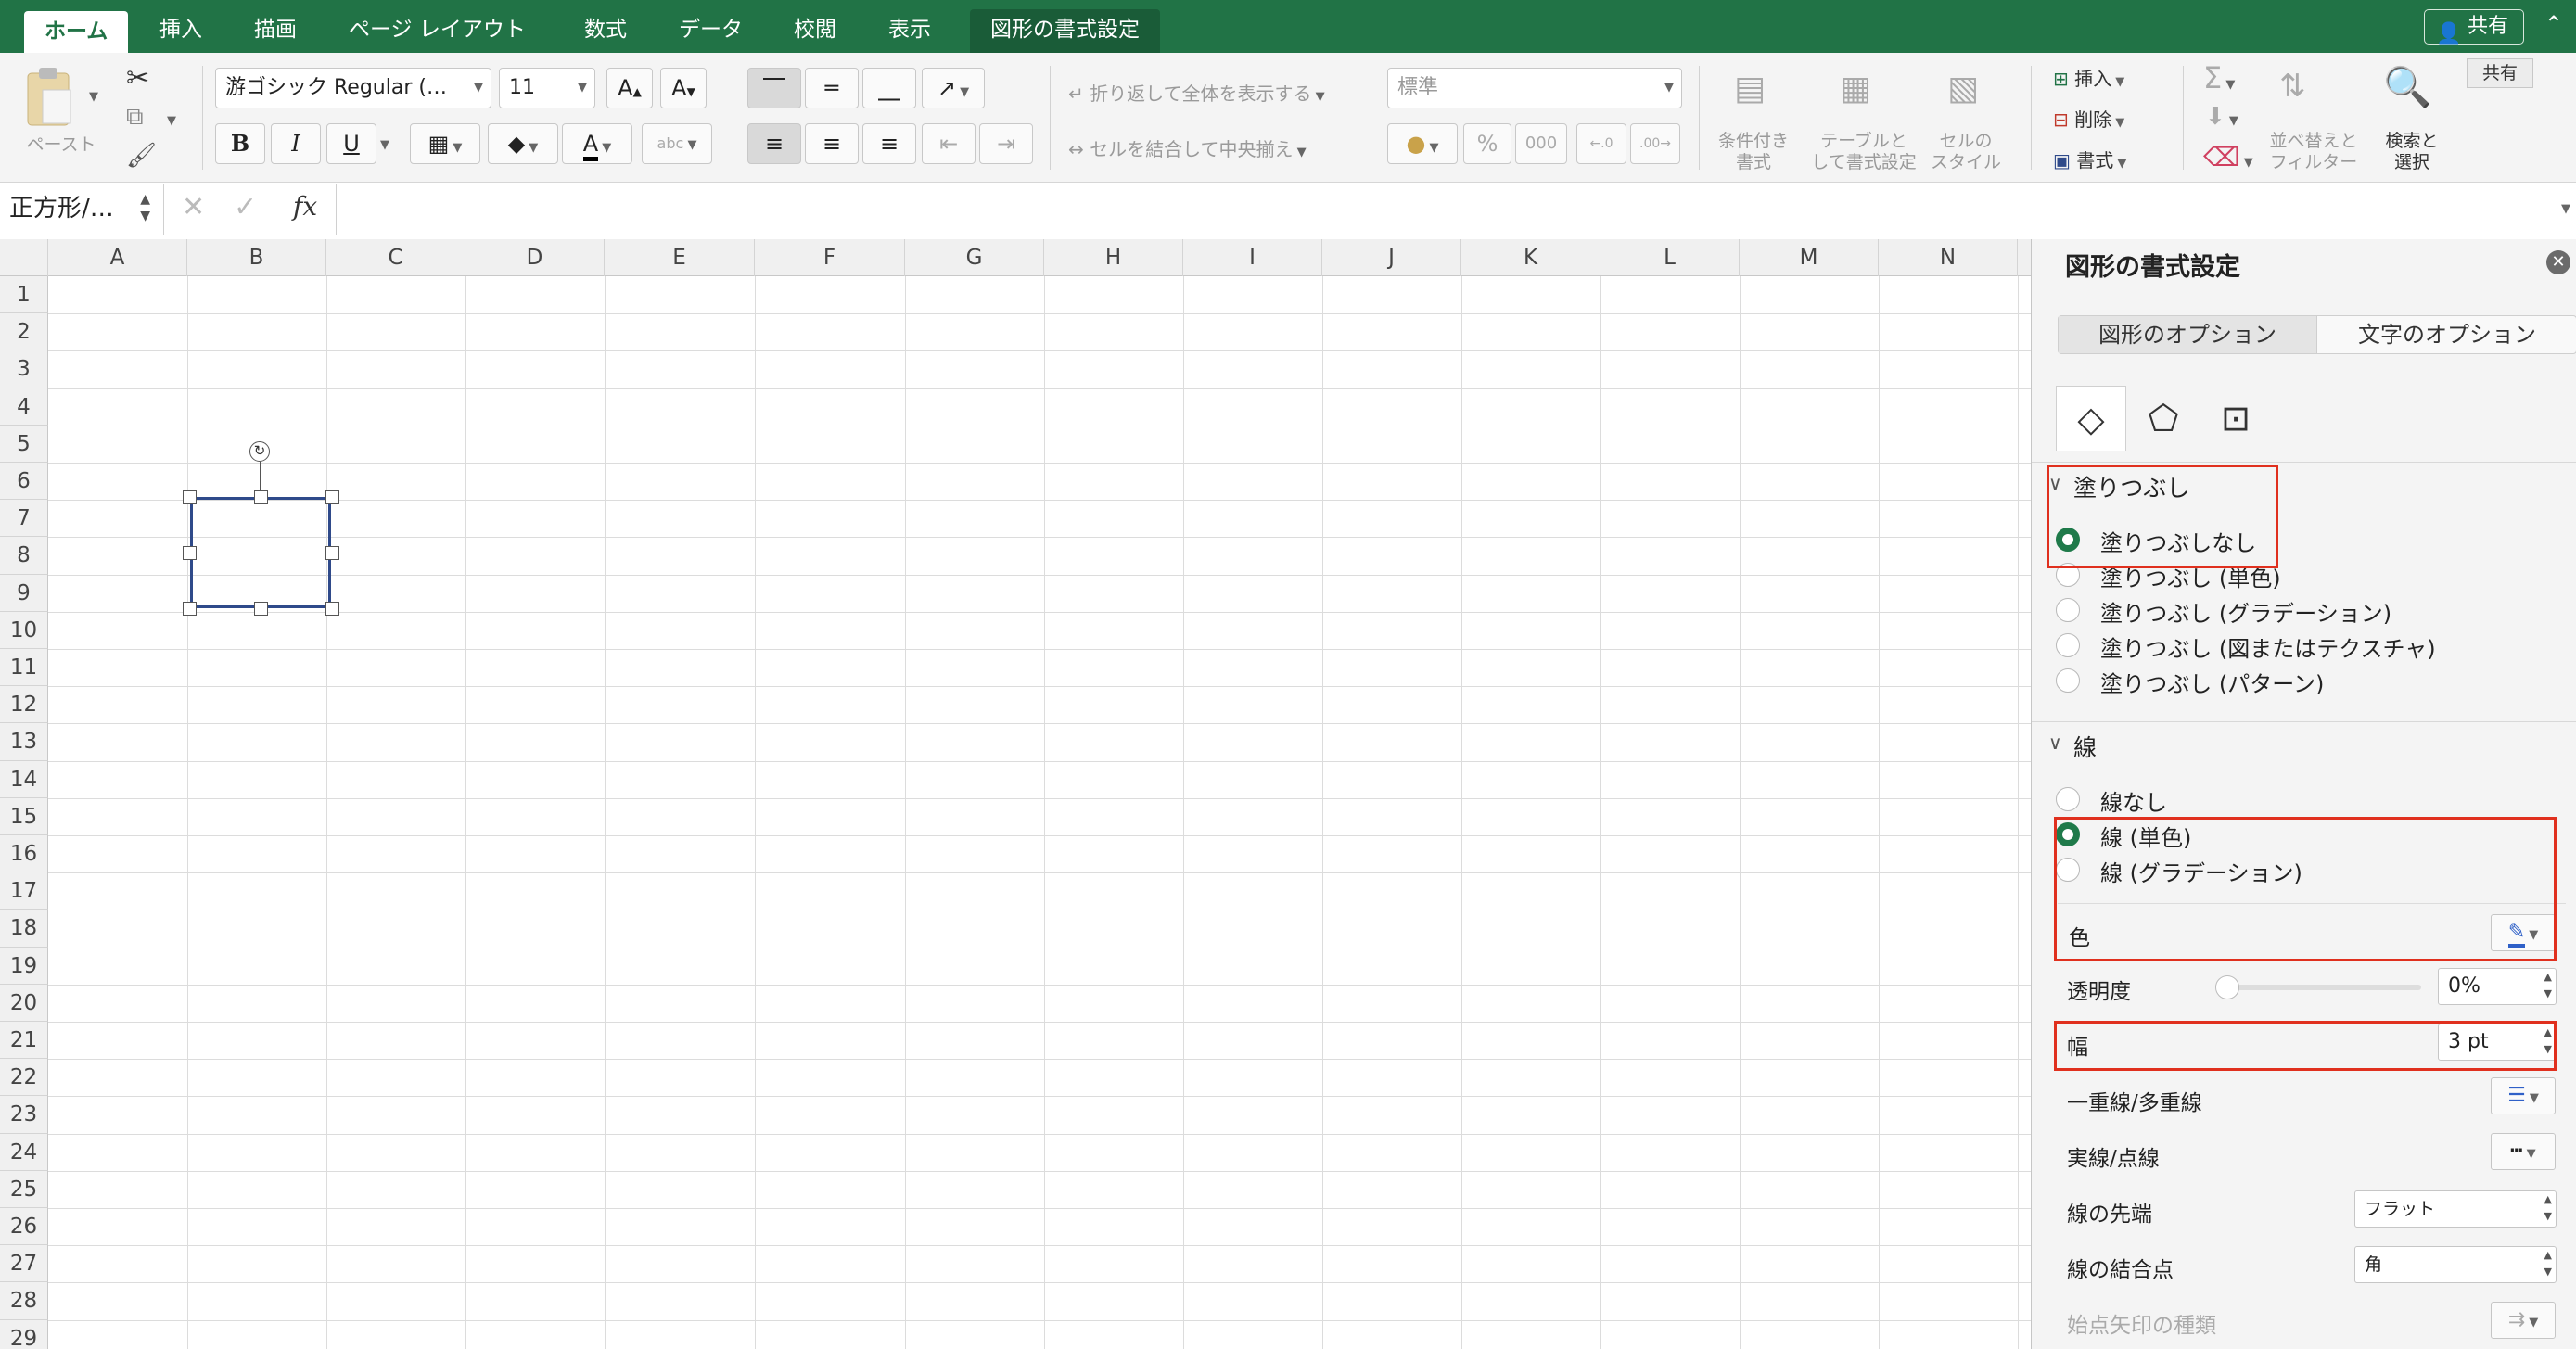 This screenshot has width=2576, height=1349. I want to click on tab-text-options: 文字のオプション, so click(2447, 334).